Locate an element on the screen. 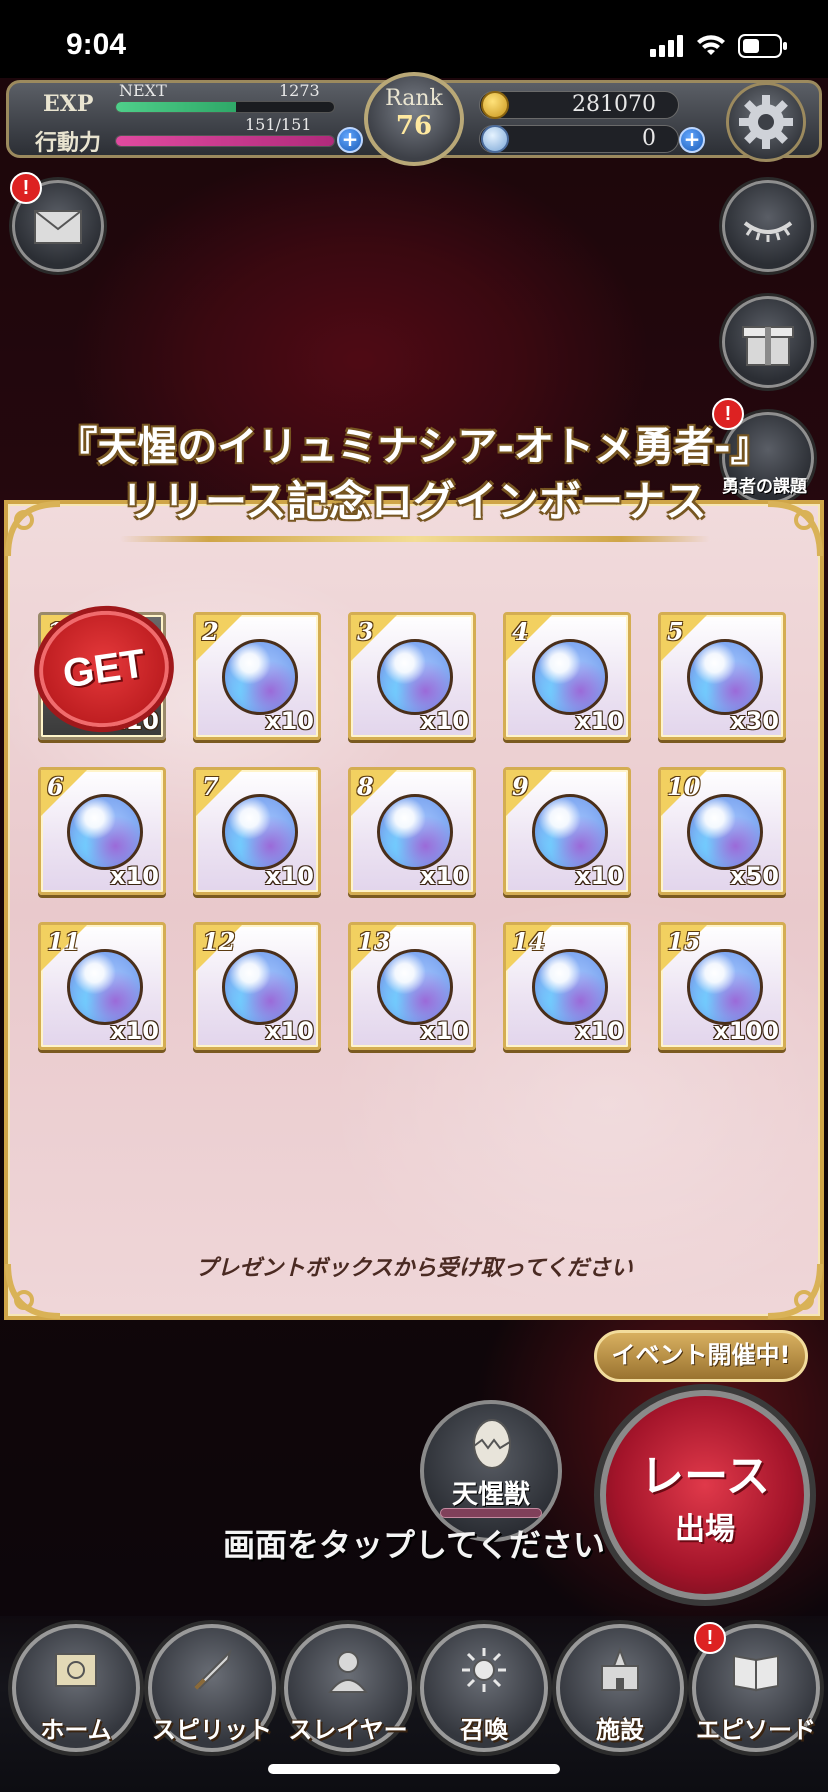 The height and width of the screenshot is (1792, 828). scroll-map-icon is located at coordinates (76, 1670).